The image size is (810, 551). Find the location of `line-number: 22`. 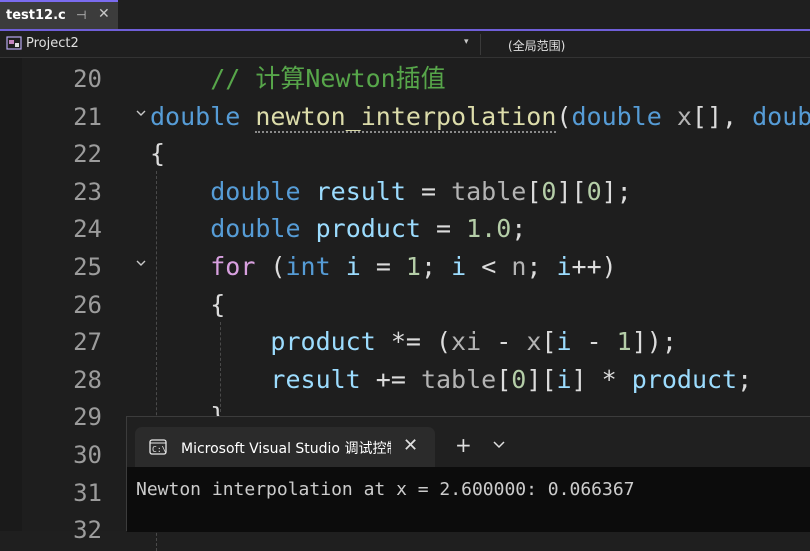

line-number: 22 is located at coordinates (87, 154).